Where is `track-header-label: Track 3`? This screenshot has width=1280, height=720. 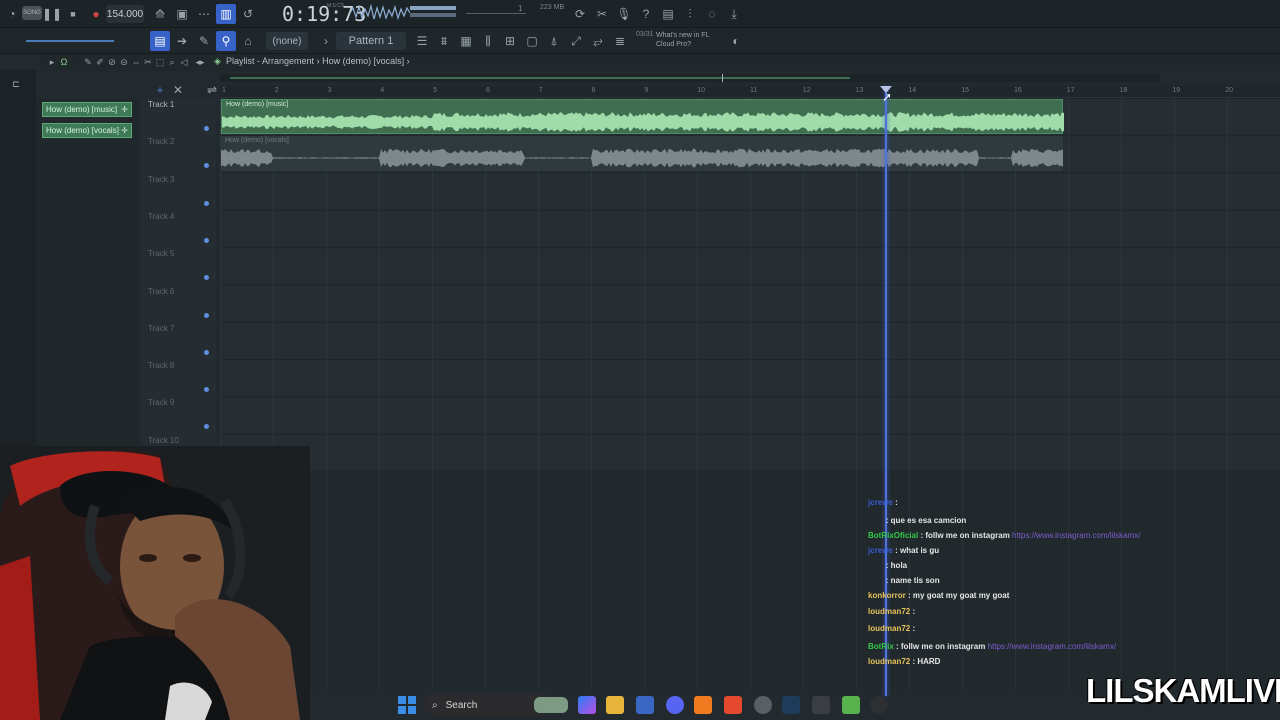
track-header-label: Track 3 is located at coordinates (161, 179).